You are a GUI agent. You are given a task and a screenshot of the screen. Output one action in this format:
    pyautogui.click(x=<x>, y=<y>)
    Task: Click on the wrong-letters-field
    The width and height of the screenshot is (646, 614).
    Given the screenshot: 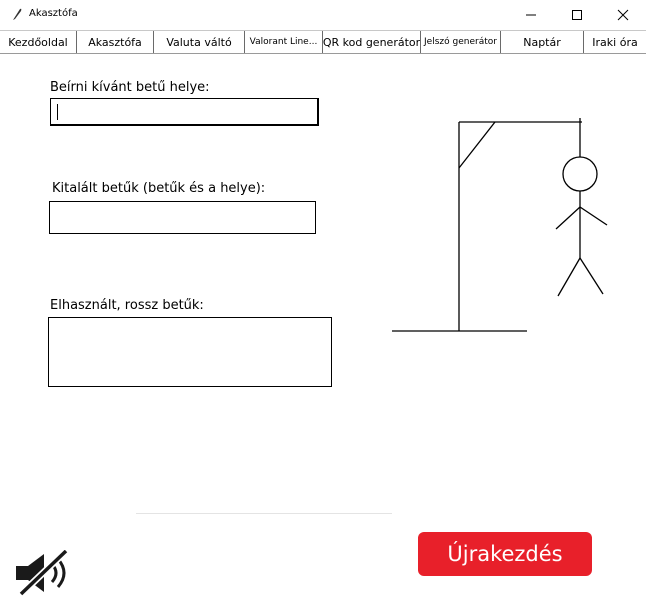 What is the action you would take?
    pyautogui.click(x=190, y=352)
    